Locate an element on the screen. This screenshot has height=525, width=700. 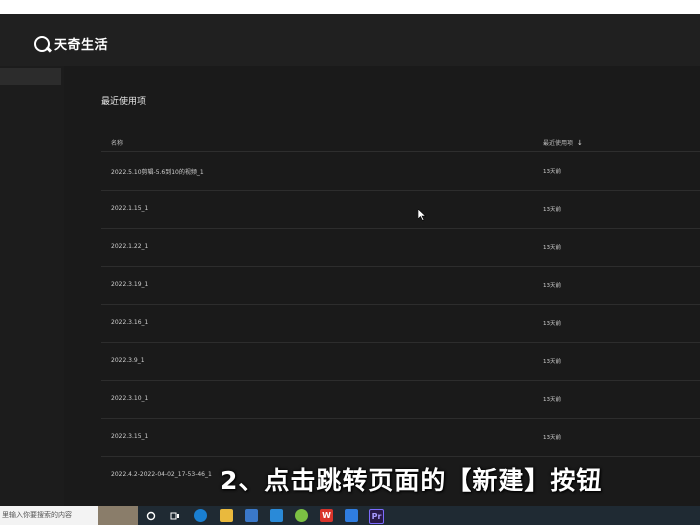
search-icon is located at coordinates (150, 515).